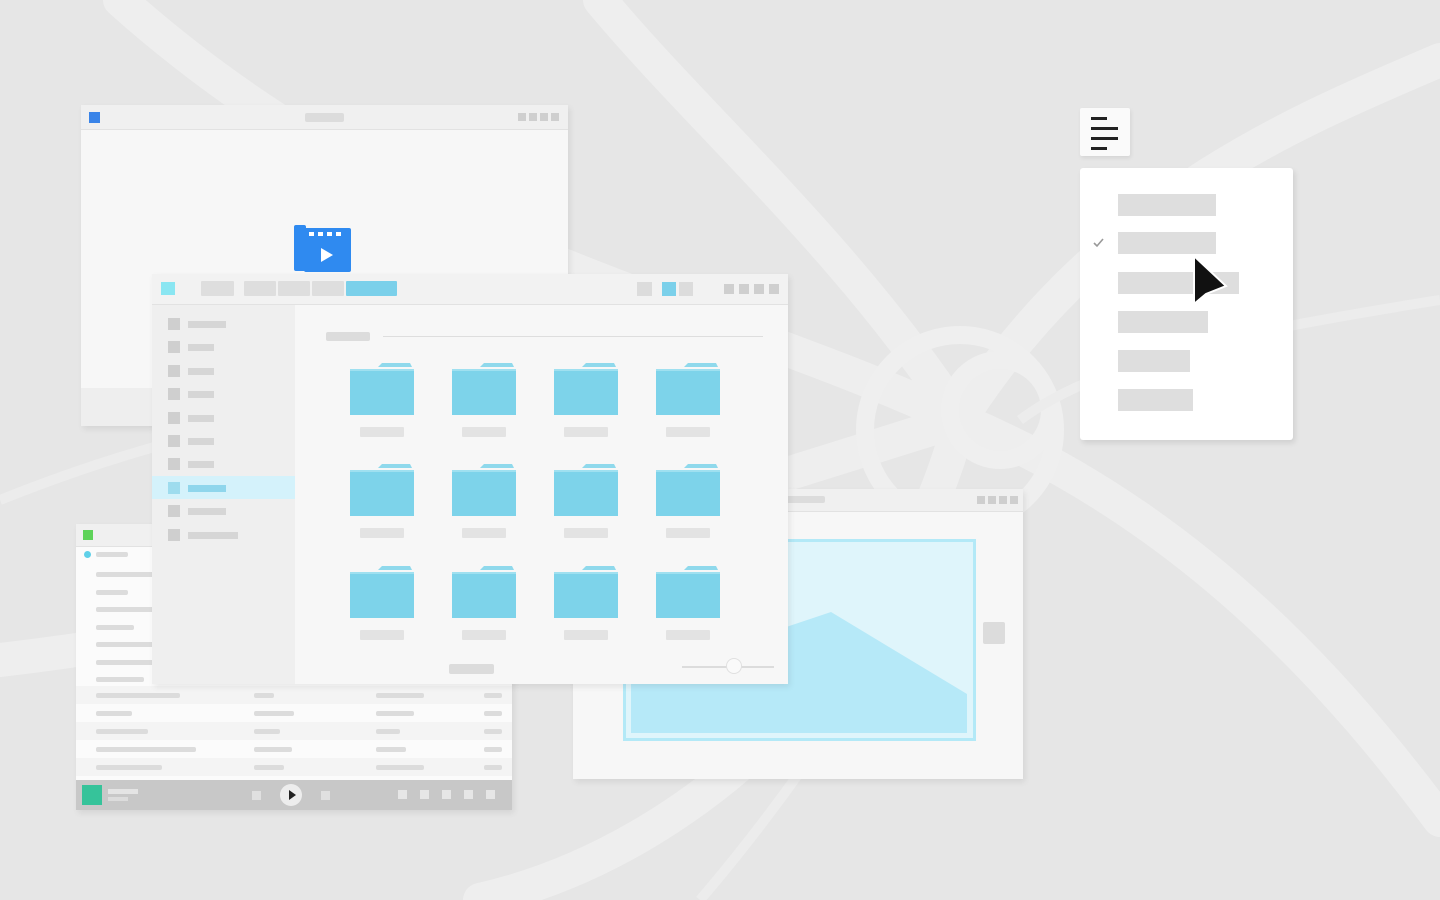 This screenshot has height=900, width=1440. What do you see at coordinates (446, 794) in the screenshot?
I see `volume-icon` at bounding box center [446, 794].